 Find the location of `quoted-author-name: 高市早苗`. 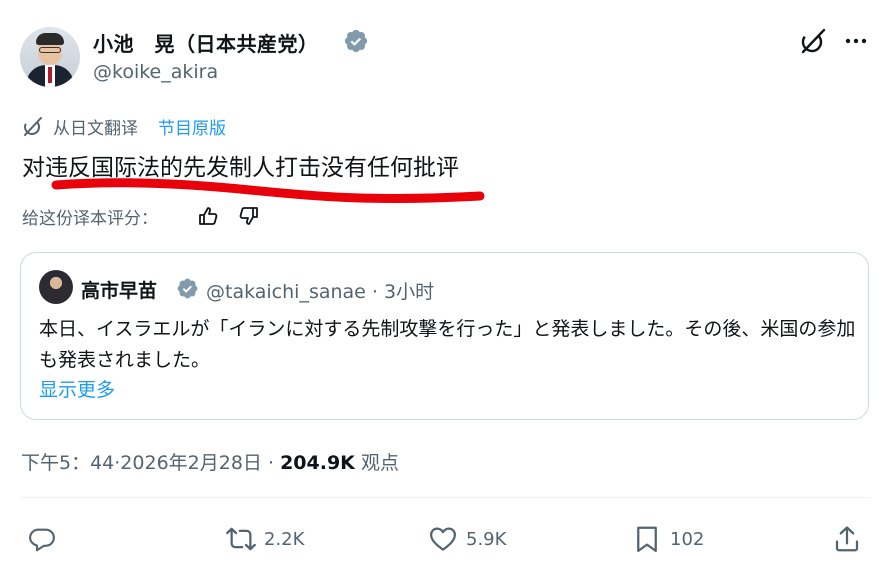

quoted-author-name: 高市早苗 is located at coordinates (119, 289).